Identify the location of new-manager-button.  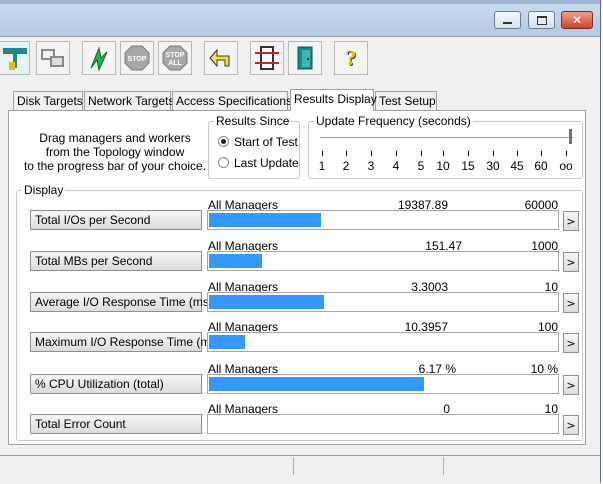
(267, 58).